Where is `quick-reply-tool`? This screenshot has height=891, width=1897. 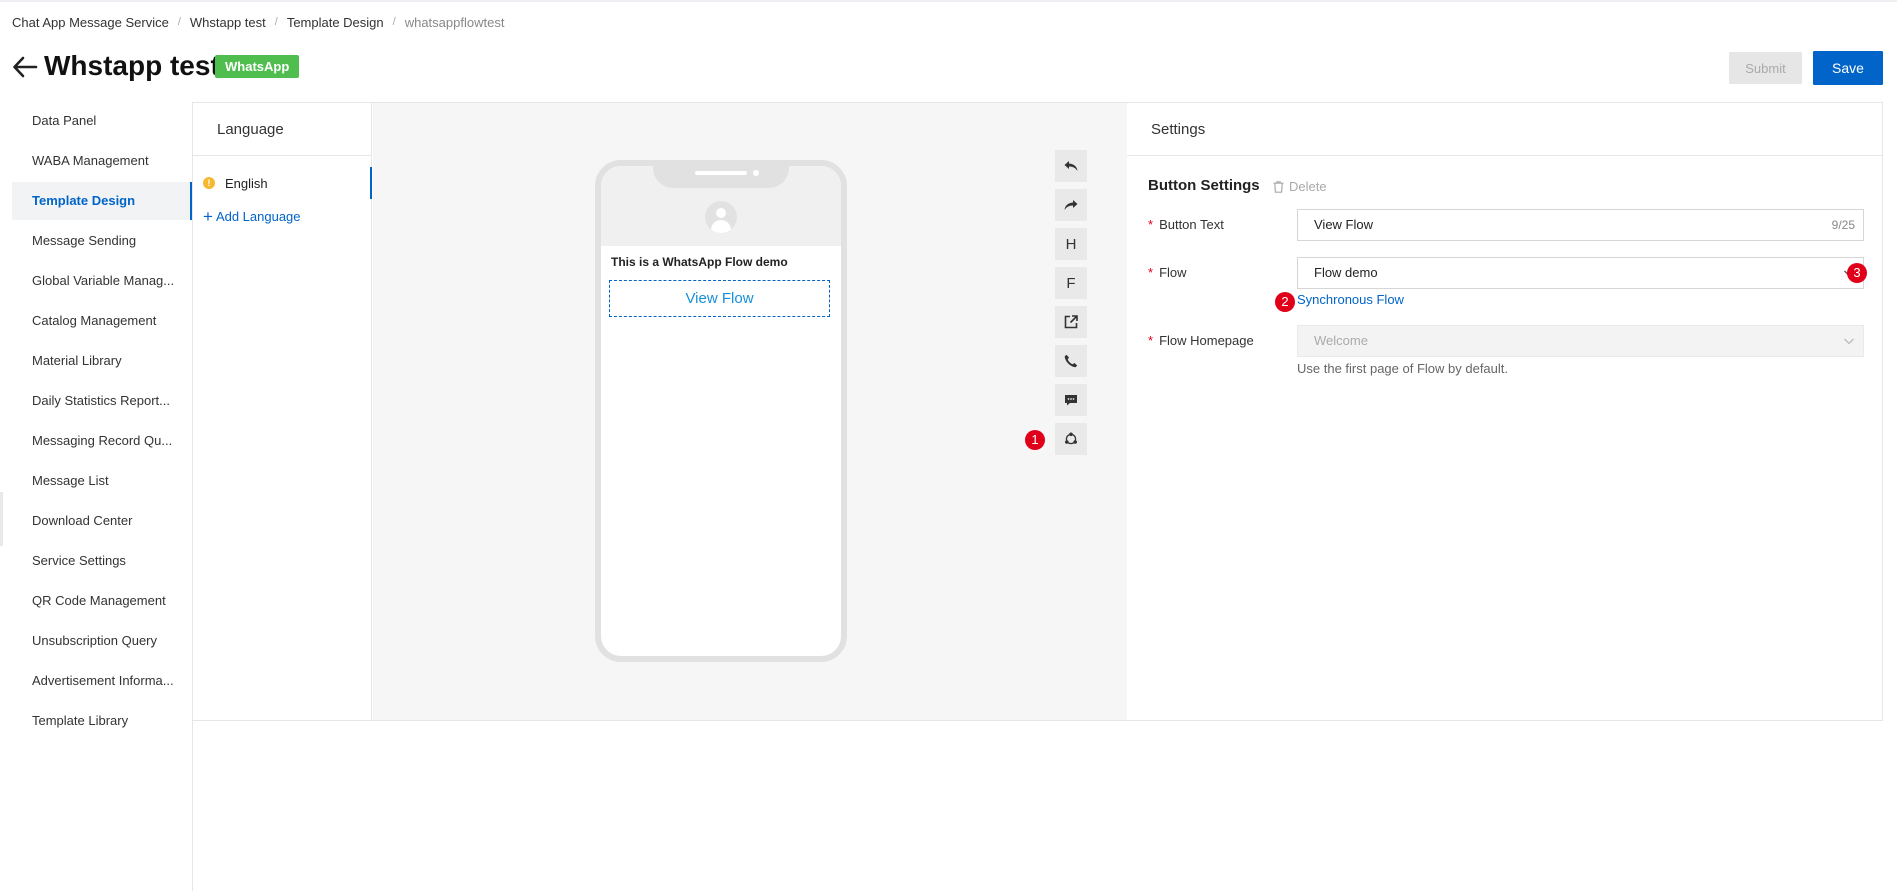
quick-reply-tool is located at coordinates (1071, 400).